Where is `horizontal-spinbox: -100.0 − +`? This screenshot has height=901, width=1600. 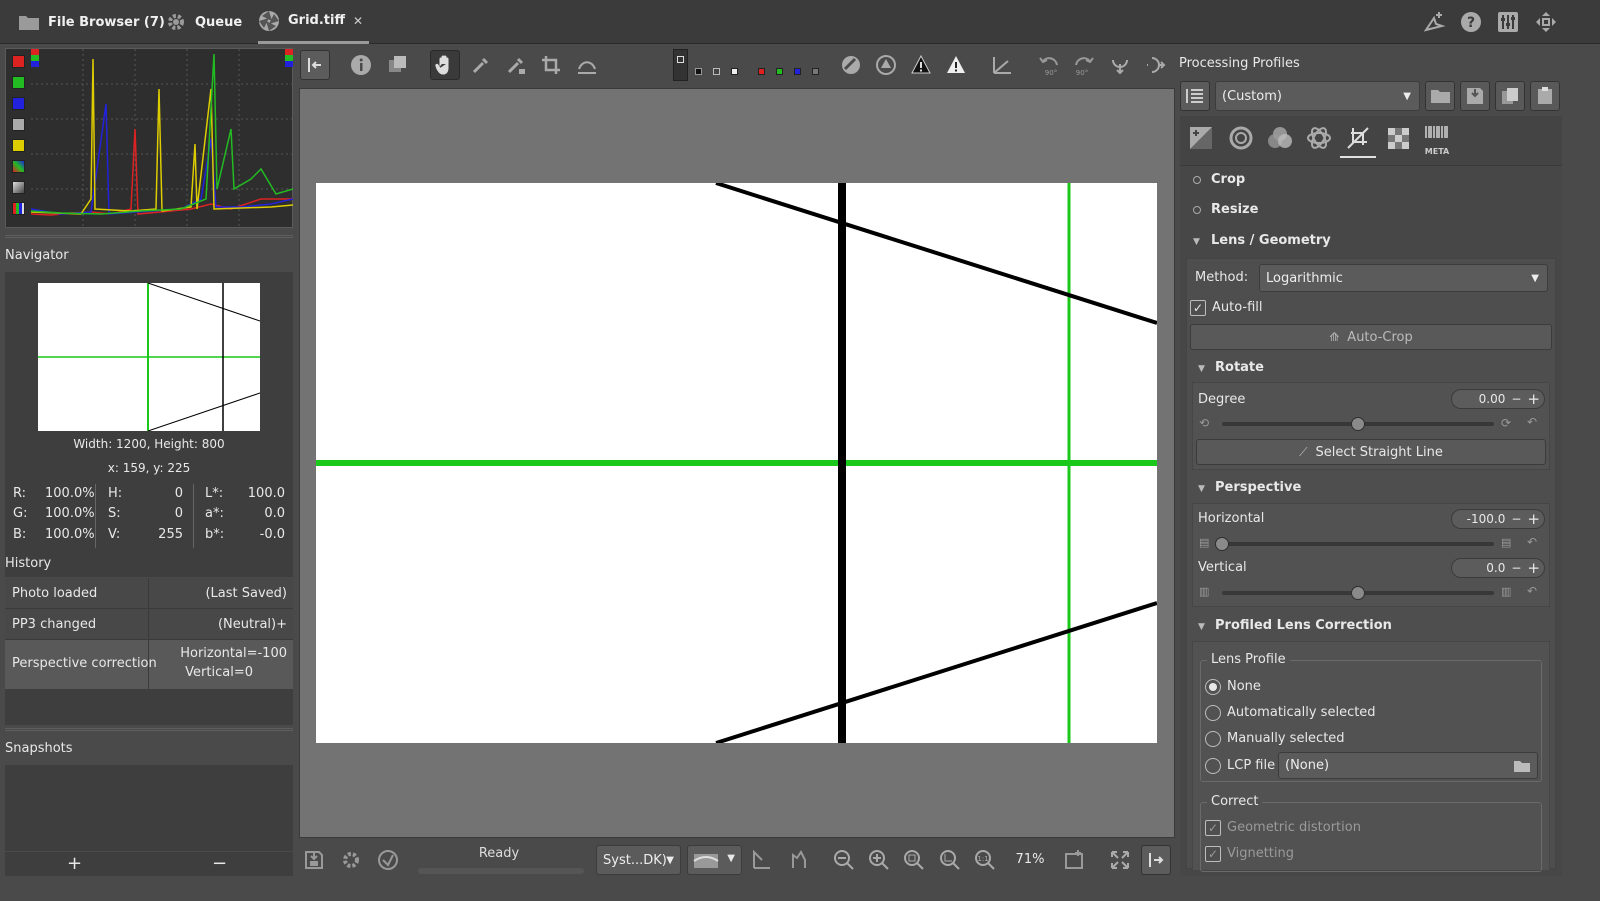
horizontal-spinbox: -100.0 − + is located at coordinates (1498, 519).